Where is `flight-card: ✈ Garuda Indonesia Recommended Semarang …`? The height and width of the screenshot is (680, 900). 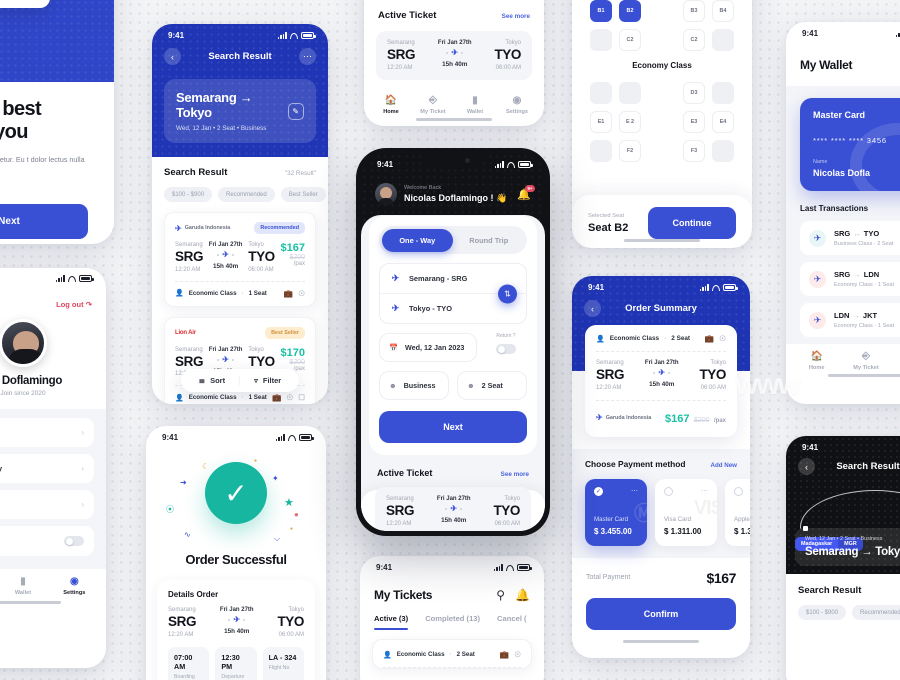 flight-card: ✈ Garuda Indonesia Recommended Semarang … is located at coordinates (240, 259).